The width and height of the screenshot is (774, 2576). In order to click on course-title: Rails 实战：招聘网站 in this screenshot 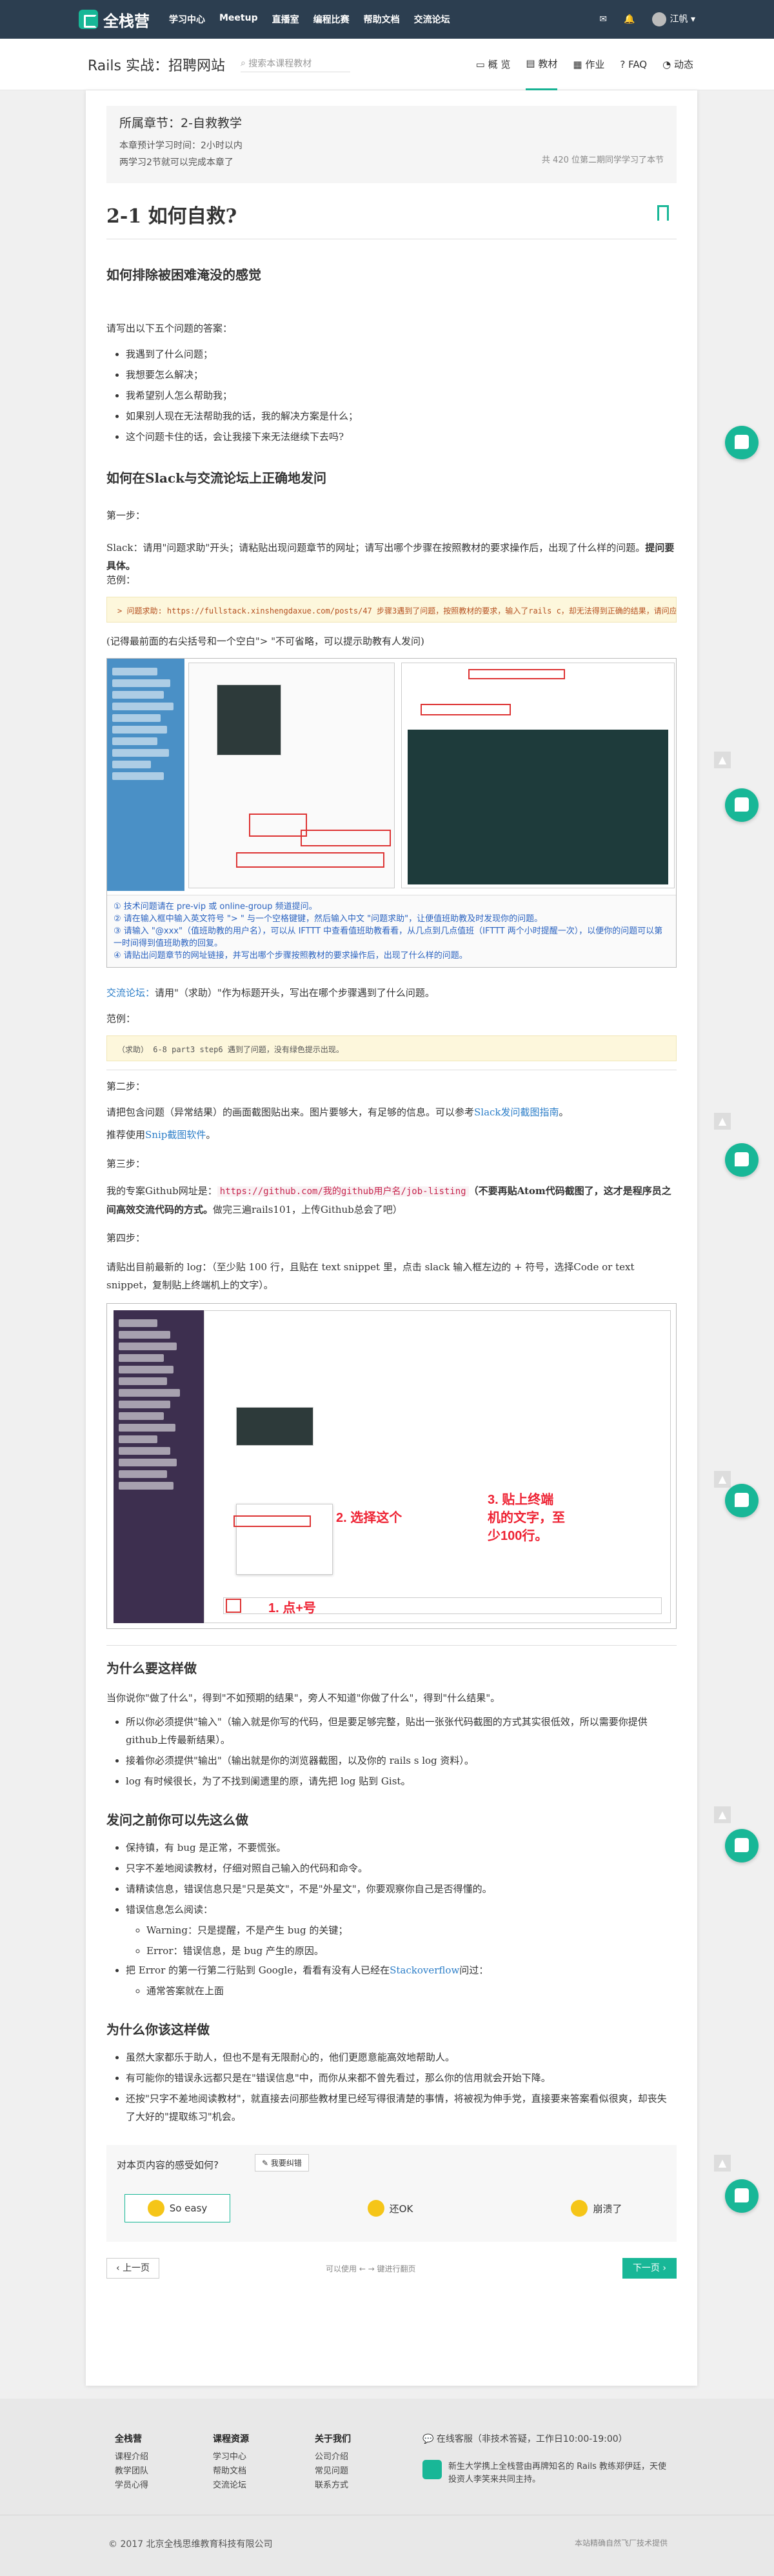, I will do `click(157, 64)`.